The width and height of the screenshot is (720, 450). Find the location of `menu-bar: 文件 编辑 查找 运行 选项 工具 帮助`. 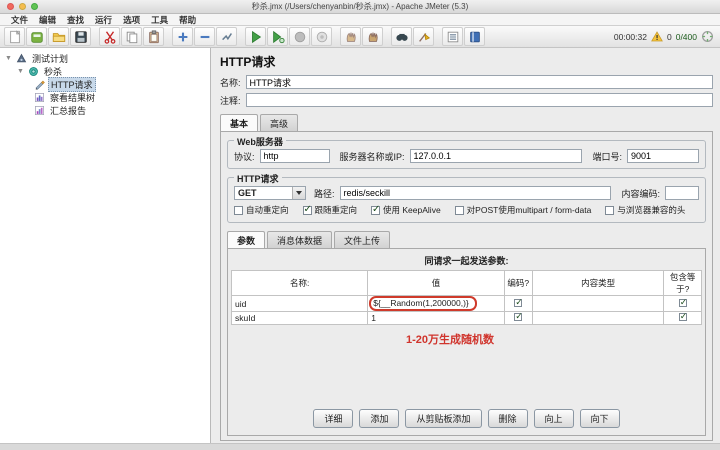

menu-bar: 文件 编辑 查找 运行 选项 工具 帮助 is located at coordinates (360, 20).